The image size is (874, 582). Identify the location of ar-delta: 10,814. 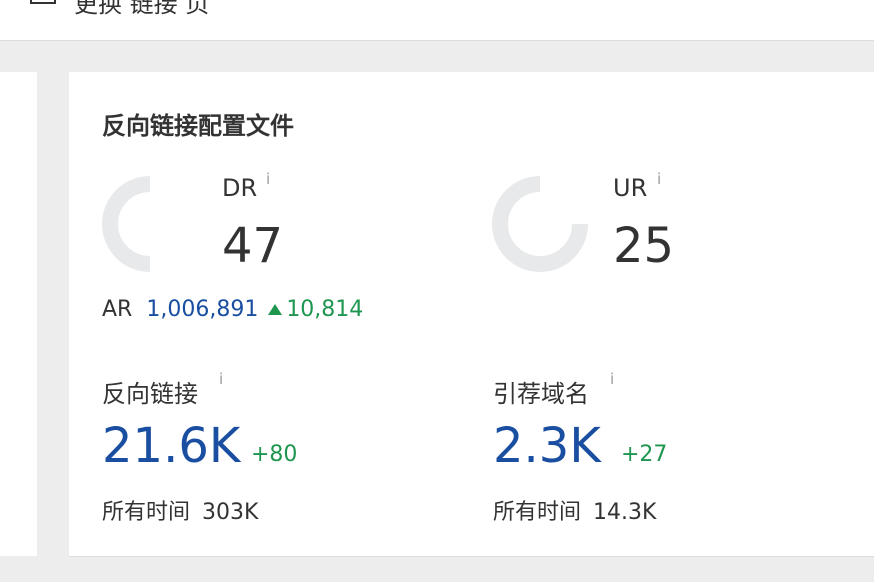
(315, 309).